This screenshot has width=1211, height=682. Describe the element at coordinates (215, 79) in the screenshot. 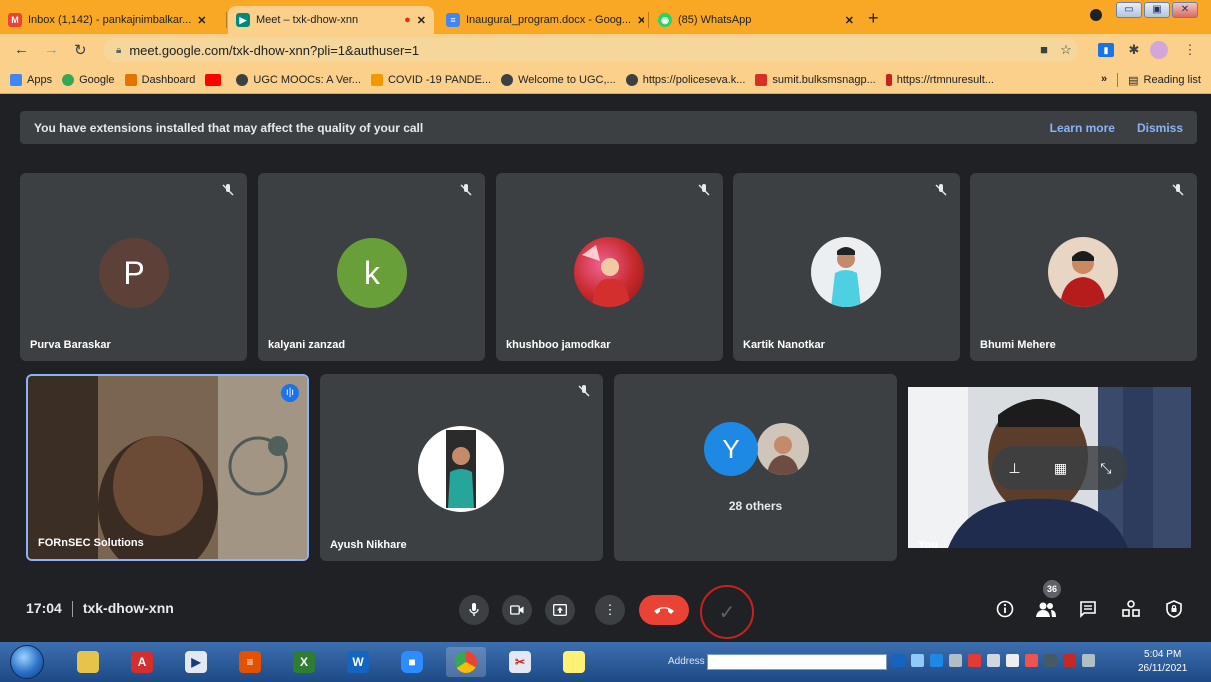

I see `bookmark-youtube` at that location.